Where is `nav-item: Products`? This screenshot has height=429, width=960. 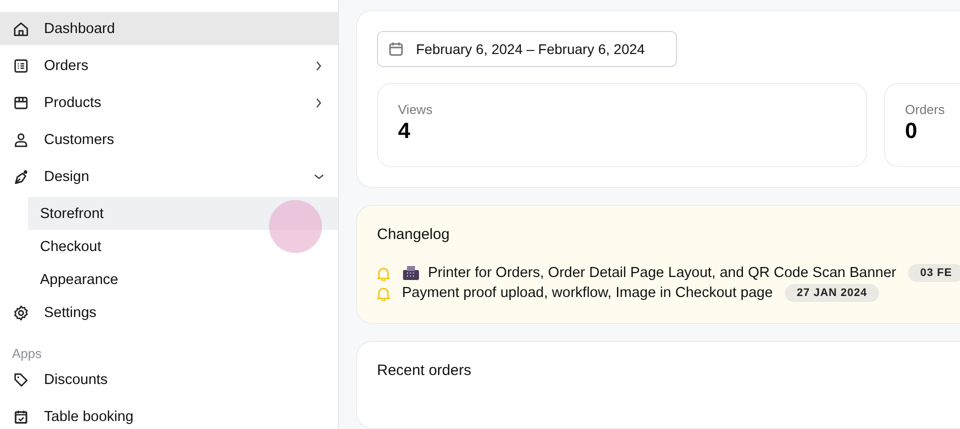
nav-item: Products is located at coordinates (169, 102).